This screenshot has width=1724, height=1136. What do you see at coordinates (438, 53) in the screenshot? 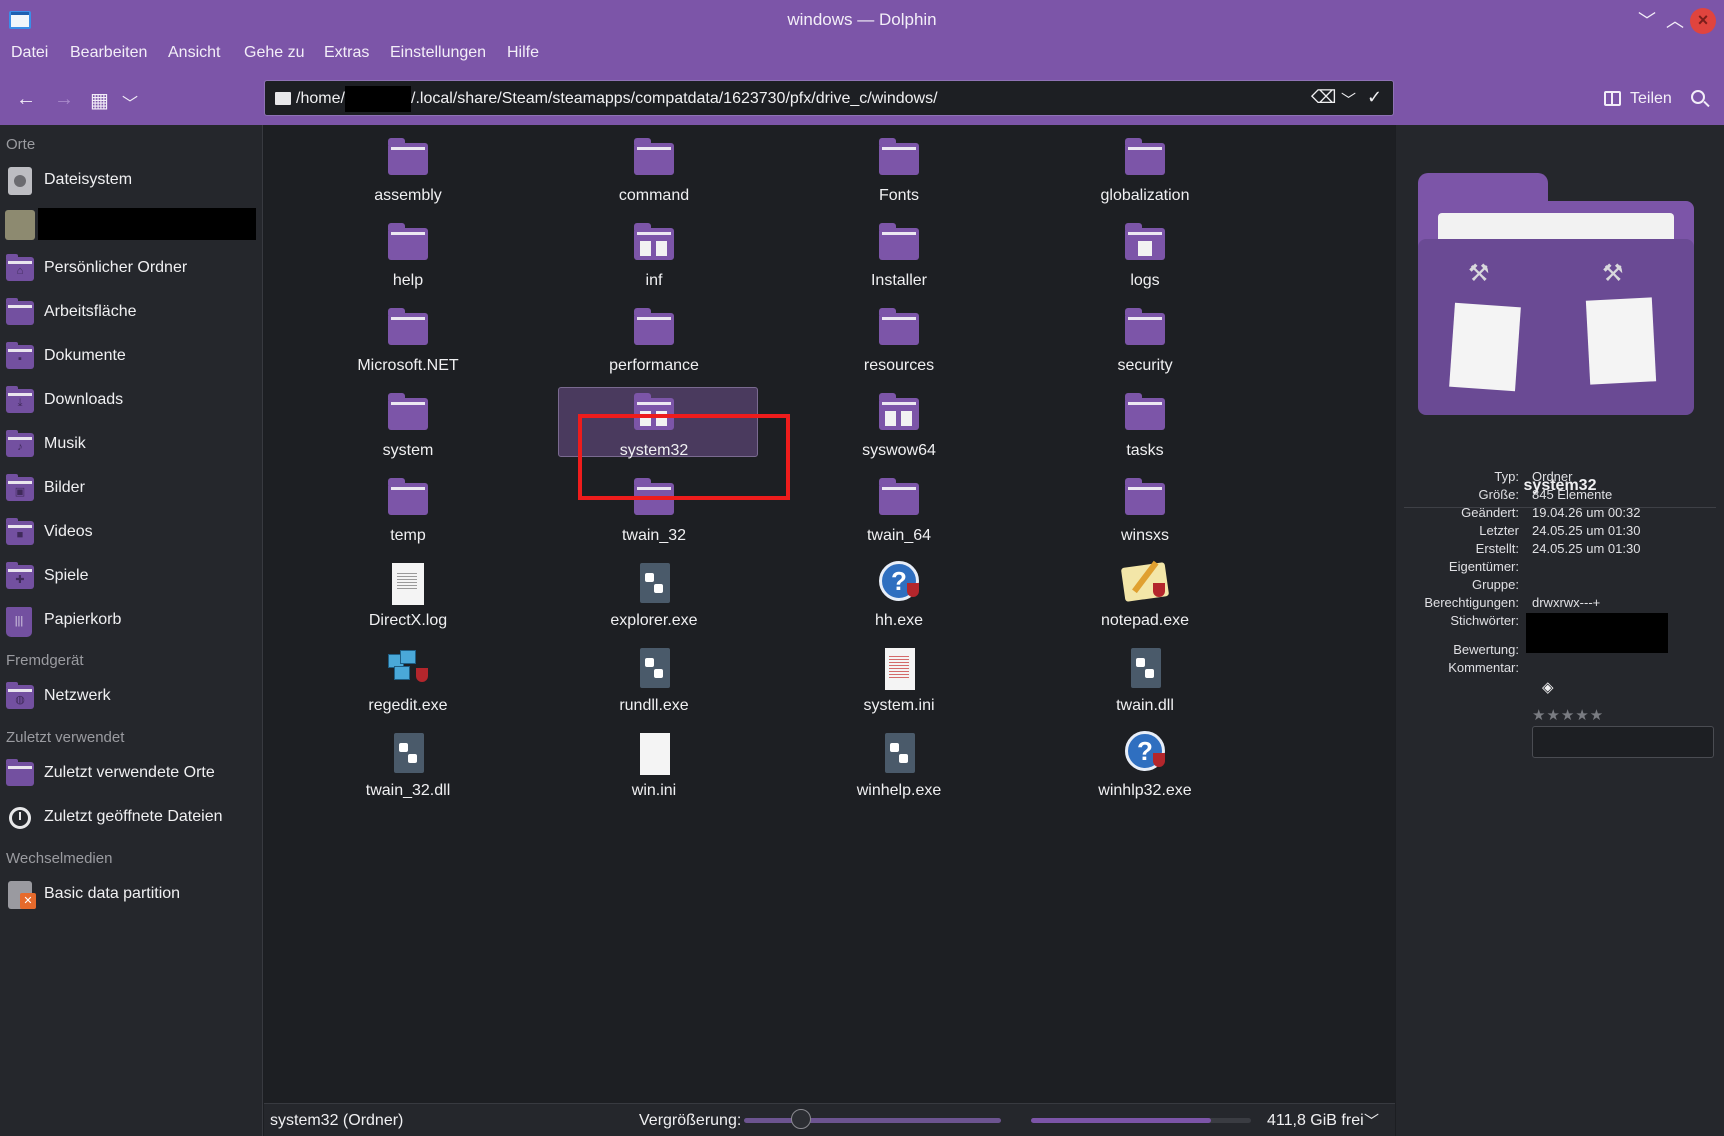
I see `menu-settings: Einstellungen` at bounding box center [438, 53].